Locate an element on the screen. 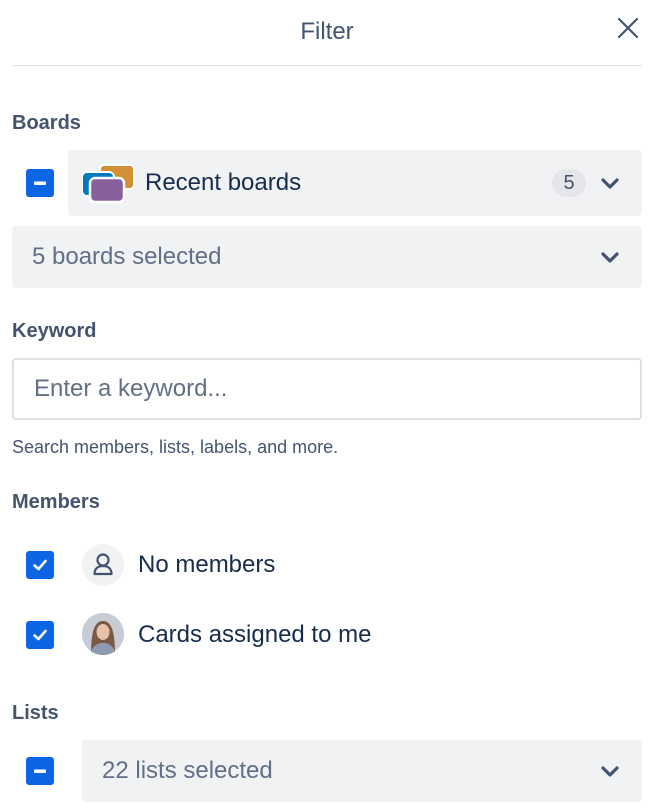 The image size is (662, 810). no-members-avatar is located at coordinates (103, 565).